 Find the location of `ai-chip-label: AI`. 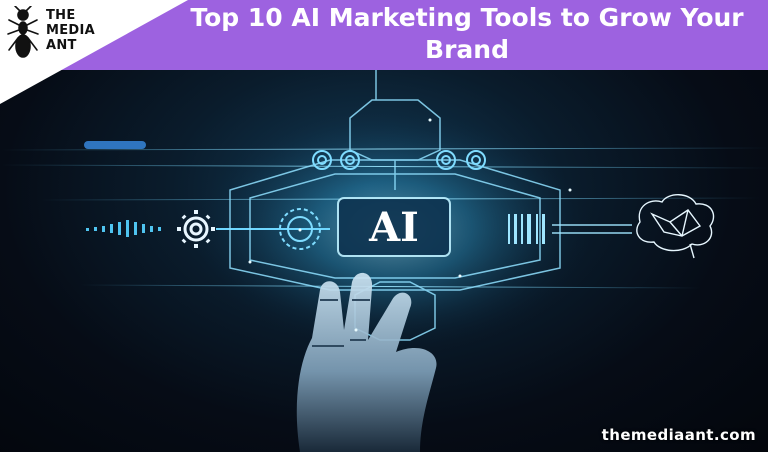

ai-chip-label: AI is located at coordinates (393, 227).